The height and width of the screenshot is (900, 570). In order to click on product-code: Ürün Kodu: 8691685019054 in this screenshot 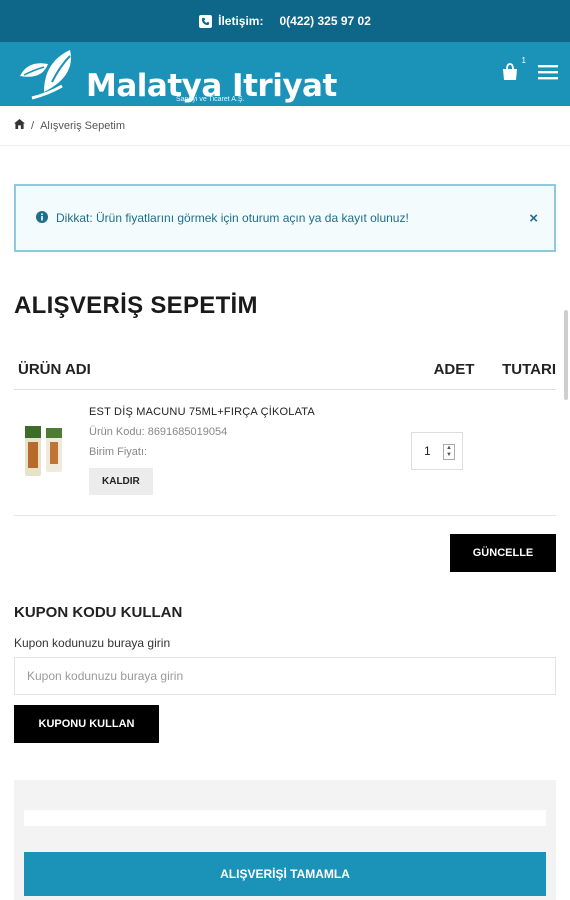, I will do `click(158, 432)`.